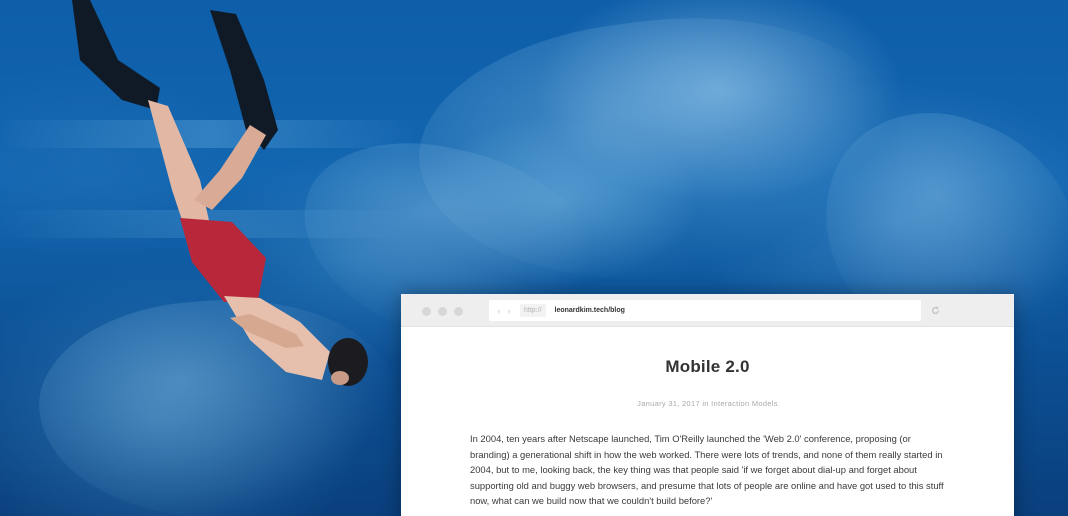 This screenshot has height=516, width=1068. I want to click on browser-toolbar: ‹ › http:// leonardkim.tech/blog, so click(707, 310).